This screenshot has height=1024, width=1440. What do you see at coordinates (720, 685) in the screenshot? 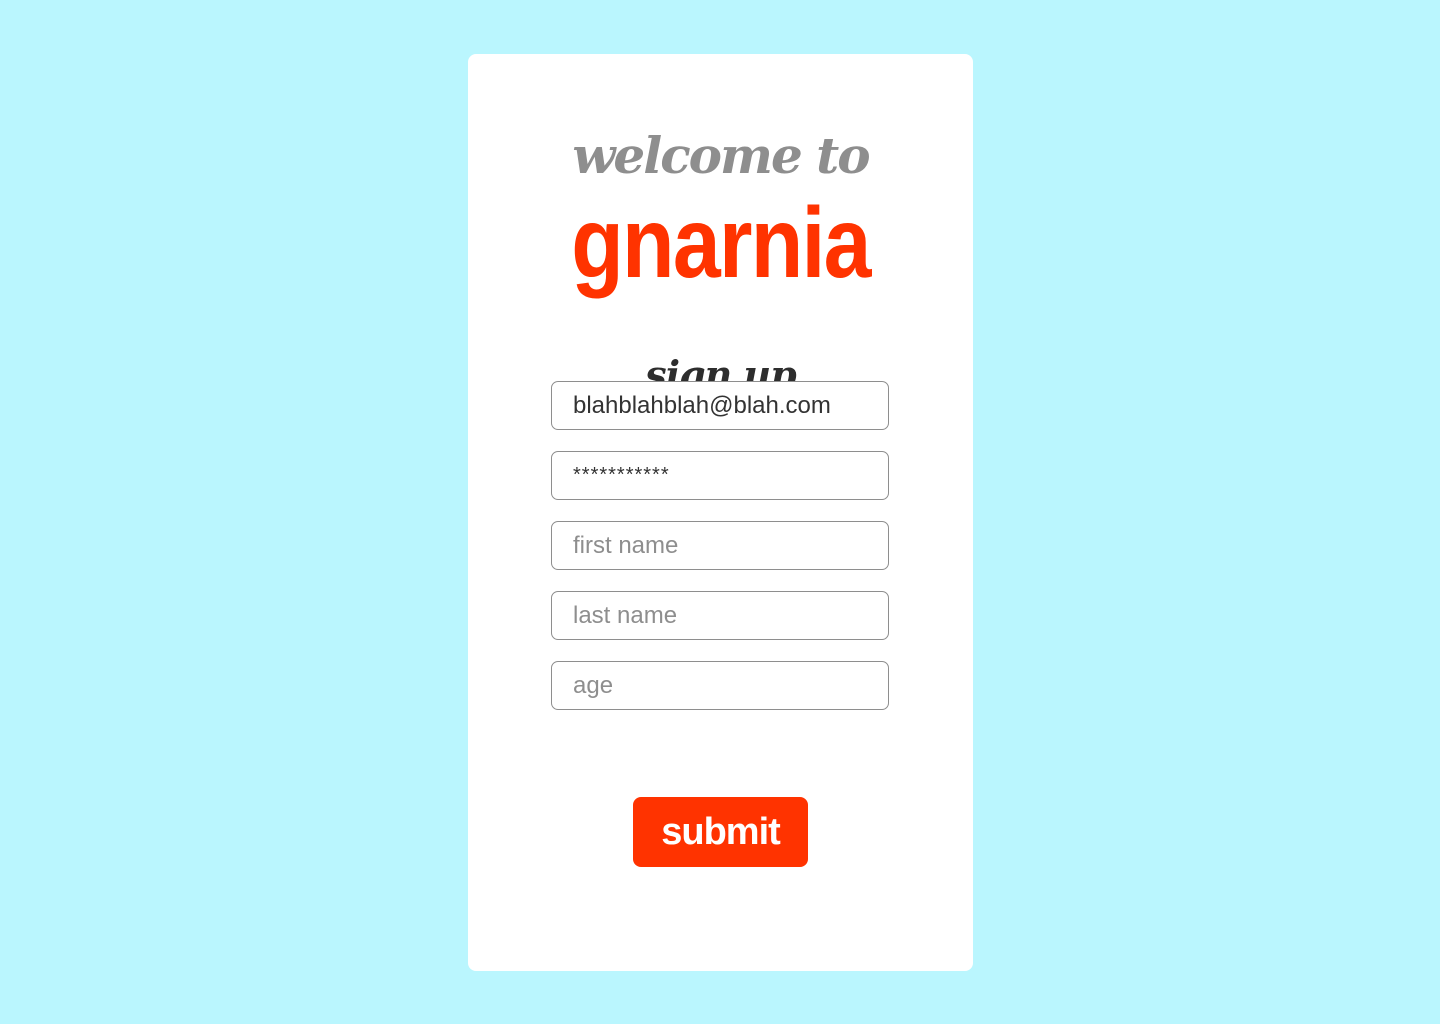
I see `age-field` at bounding box center [720, 685].